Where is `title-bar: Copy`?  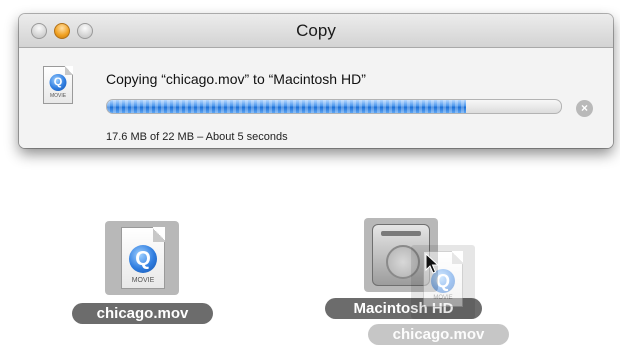
title-bar: Copy is located at coordinates (316, 31).